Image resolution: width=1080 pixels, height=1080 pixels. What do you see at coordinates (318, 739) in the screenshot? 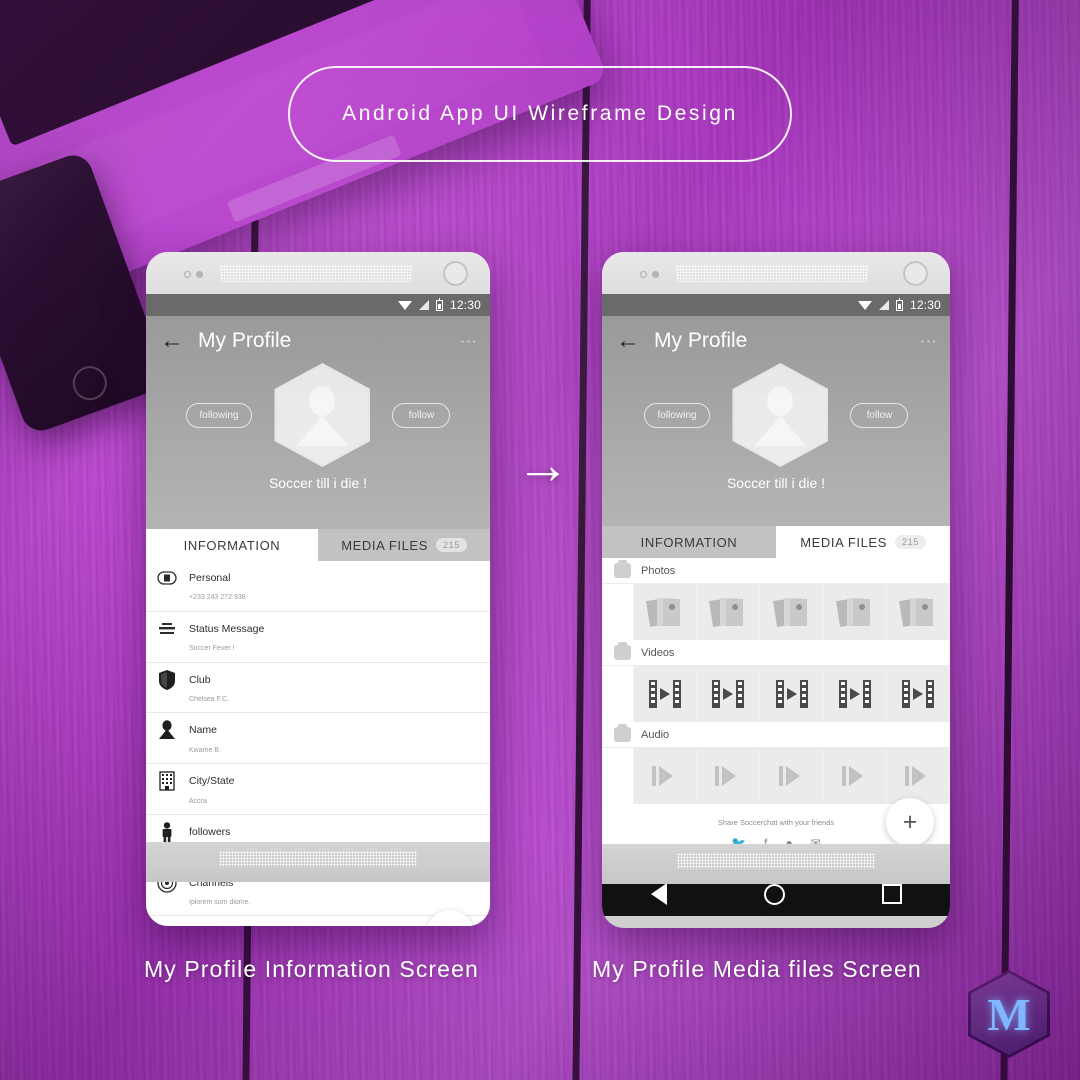
I see `info-row: Name Kwame B.` at bounding box center [318, 739].